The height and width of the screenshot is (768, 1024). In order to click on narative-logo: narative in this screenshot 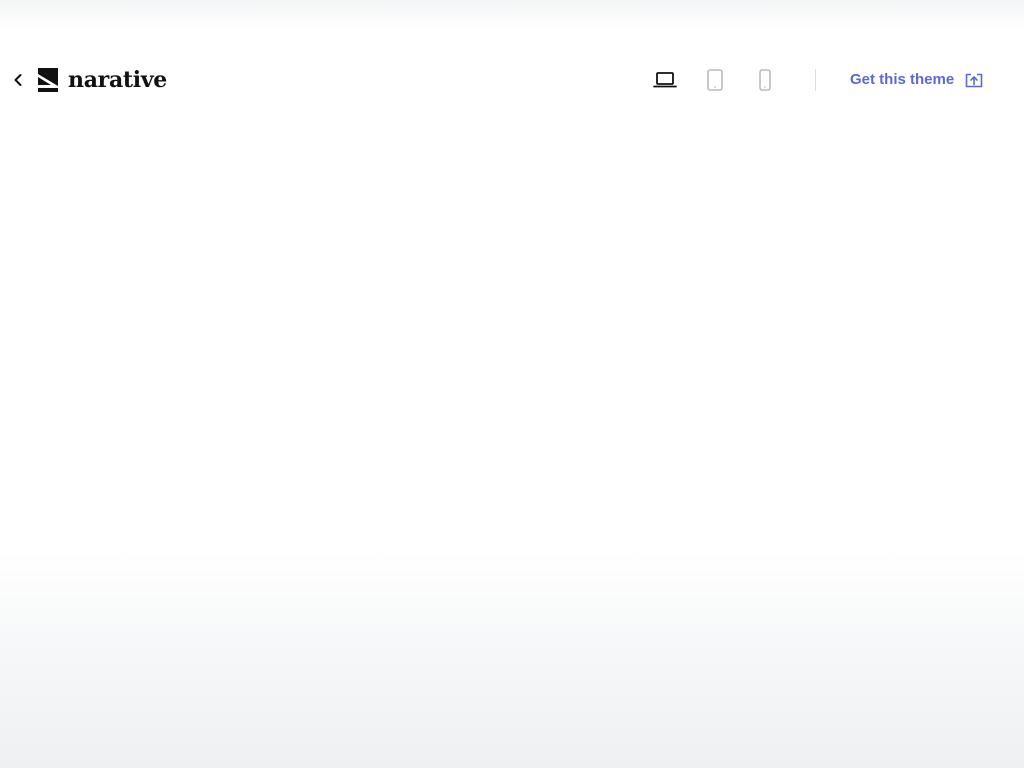, I will do `click(102, 80)`.